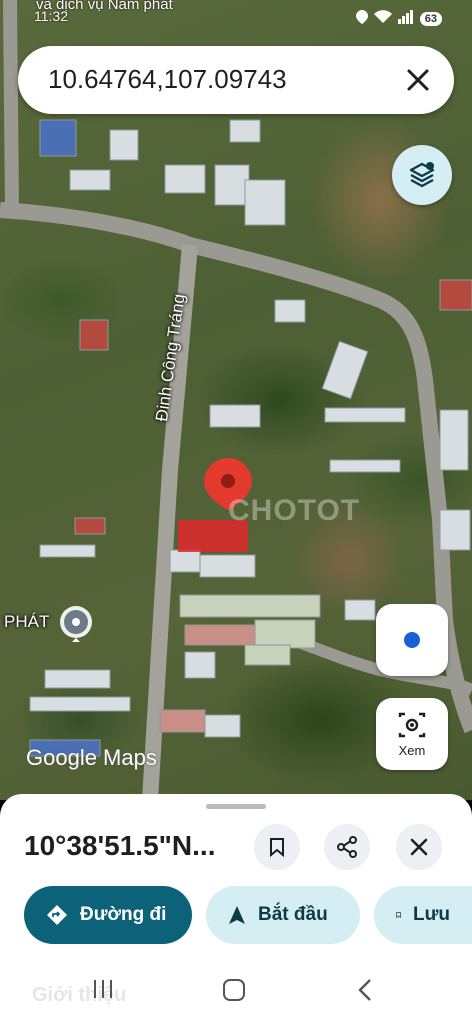 Image resolution: width=472 pixels, height=1024 pixels. I want to click on recents-icon, so click(103, 989).